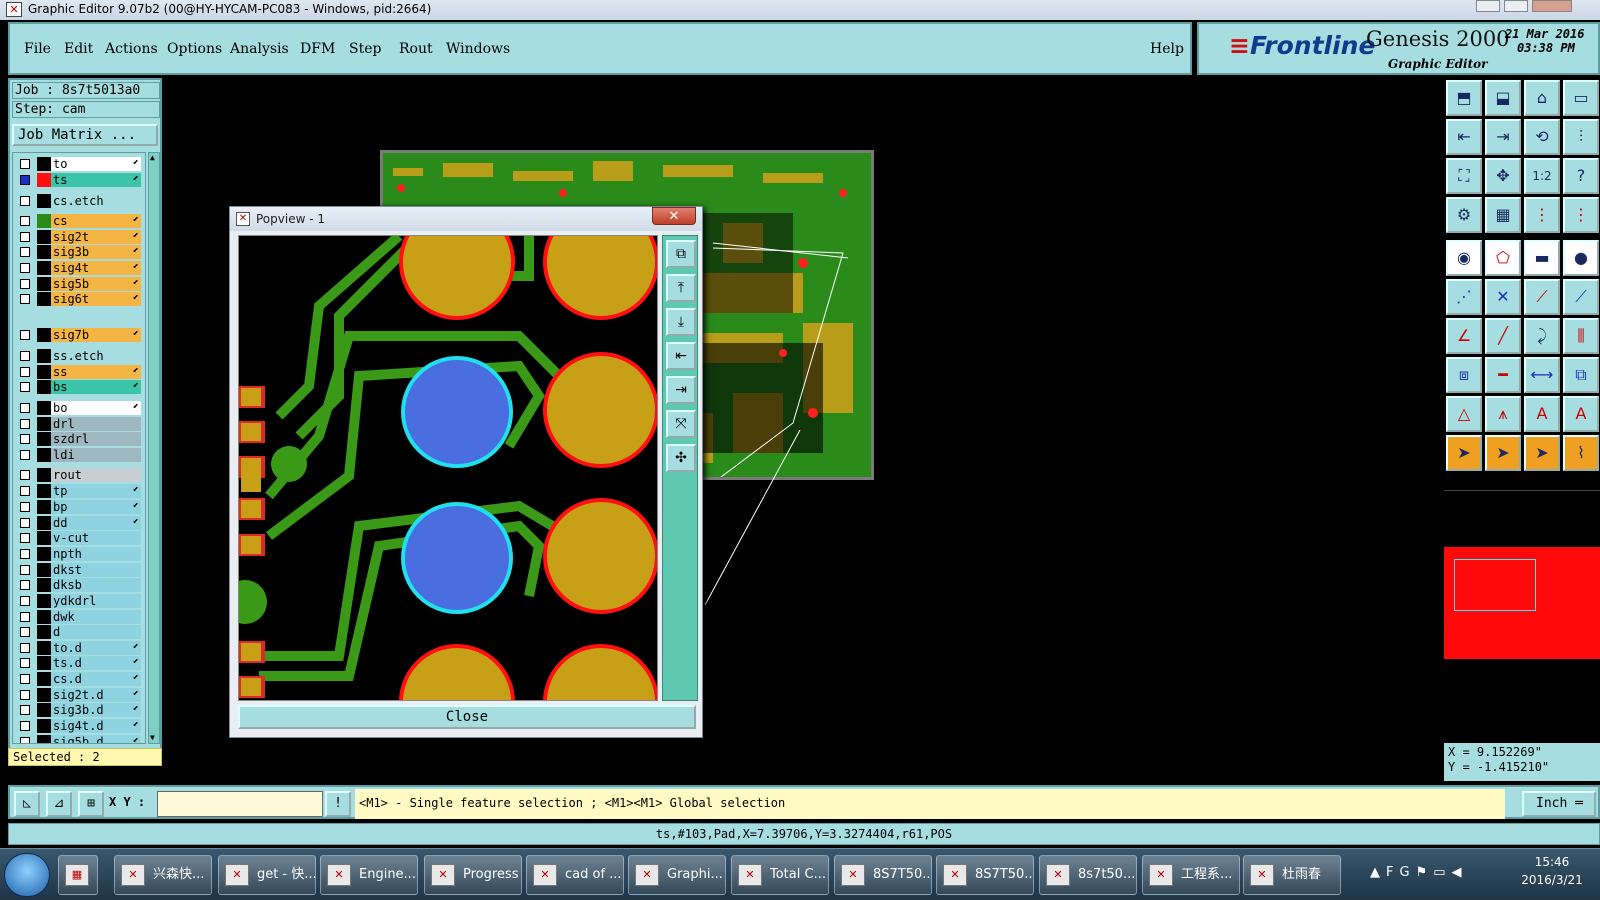 The height and width of the screenshot is (900, 1600). I want to click on layer-name: ldi, so click(96, 455).